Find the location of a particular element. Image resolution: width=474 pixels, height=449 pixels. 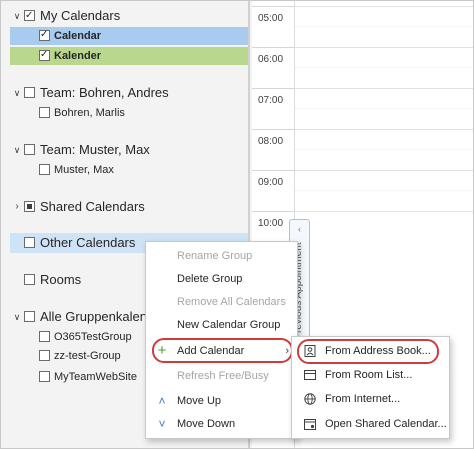

time-label: 10:00 is located at coordinates (271, 223).